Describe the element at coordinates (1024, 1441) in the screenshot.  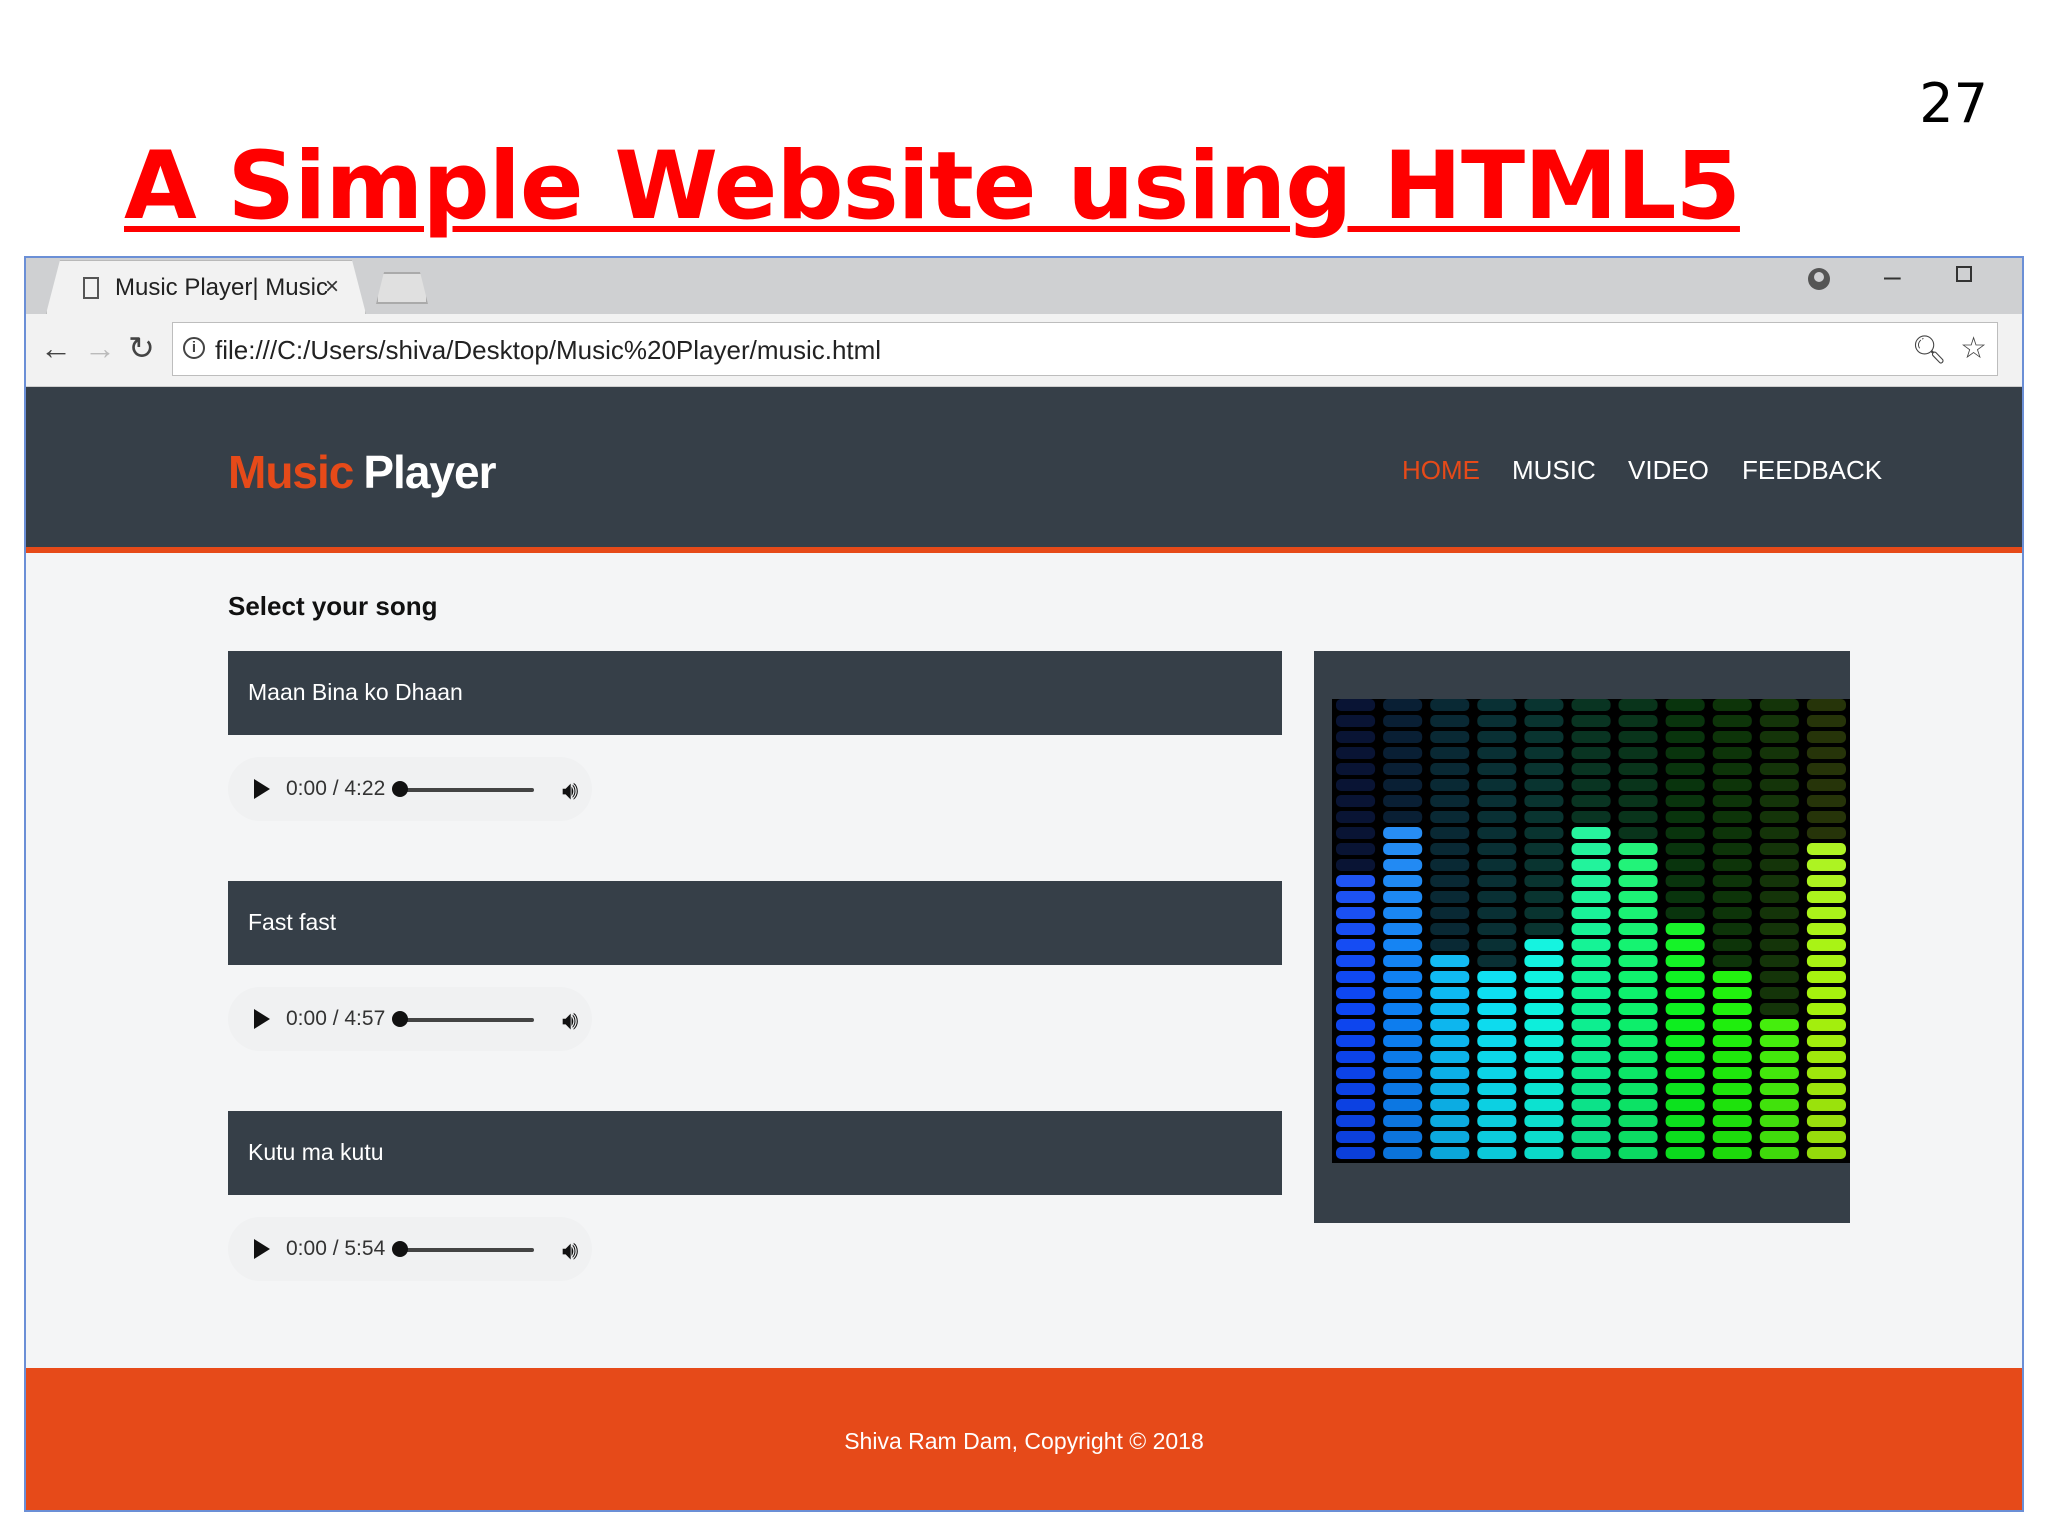
I see `footer-text: Shiva Ram Dam, Copyright © 2018` at that location.